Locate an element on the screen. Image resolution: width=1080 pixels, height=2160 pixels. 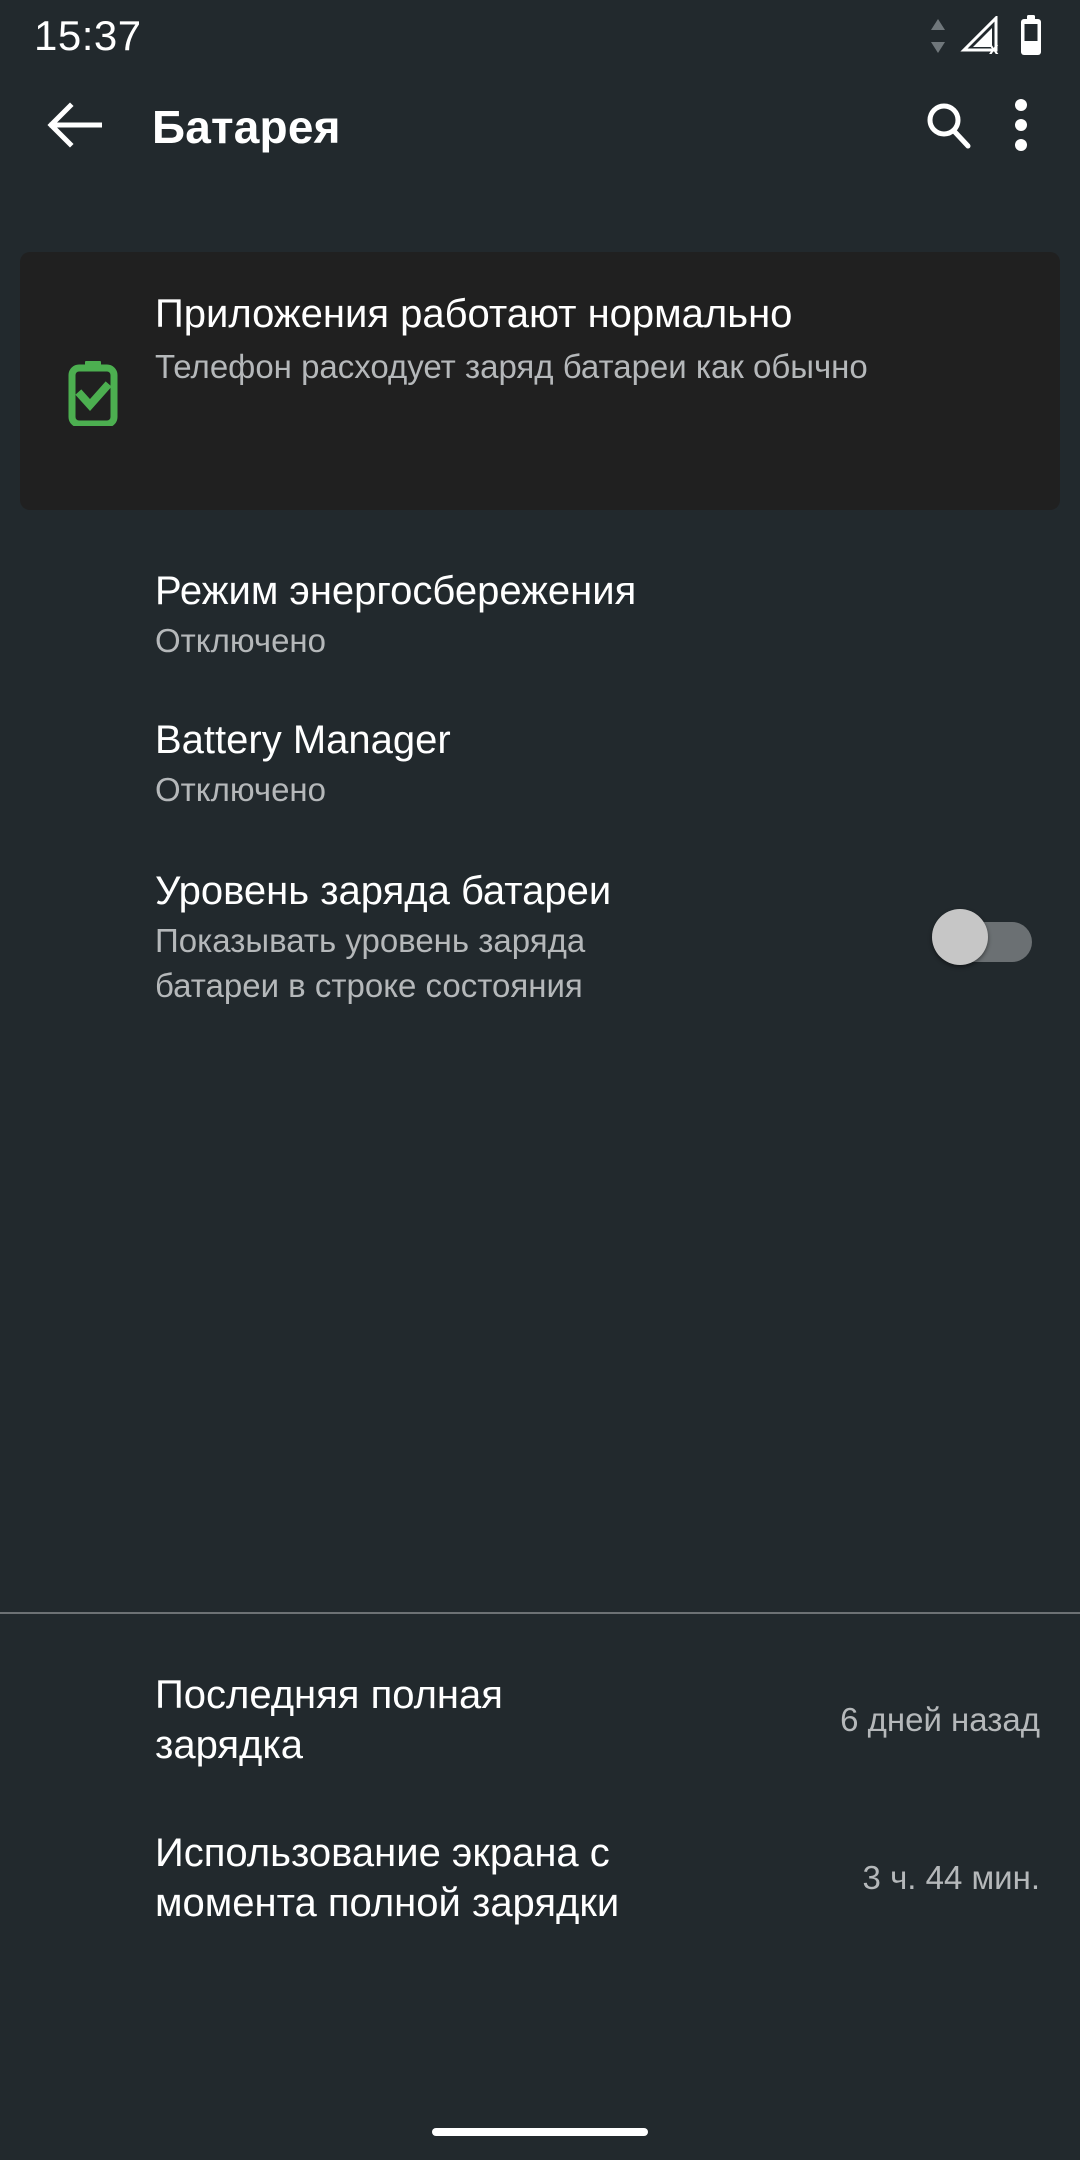
list-item-title: Уровень заряда батареи is located at coordinates (383, 891).